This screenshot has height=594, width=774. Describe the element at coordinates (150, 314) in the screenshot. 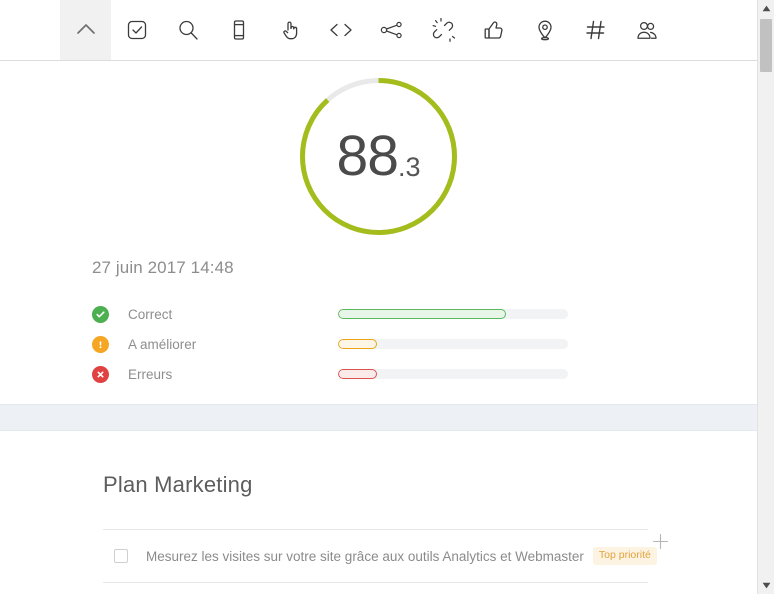

I see `stat-label-correct: Correct` at that location.